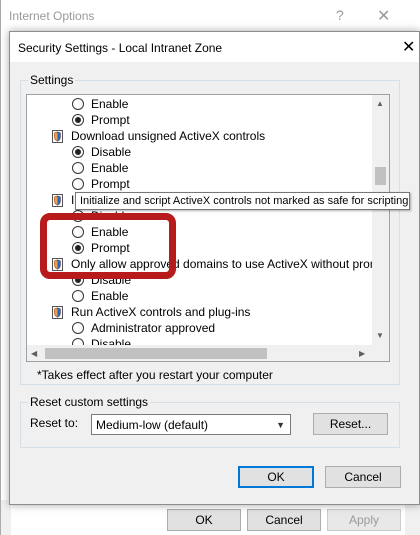 The image size is (420, 535). I want to click on background-edge, so click(6, 517).